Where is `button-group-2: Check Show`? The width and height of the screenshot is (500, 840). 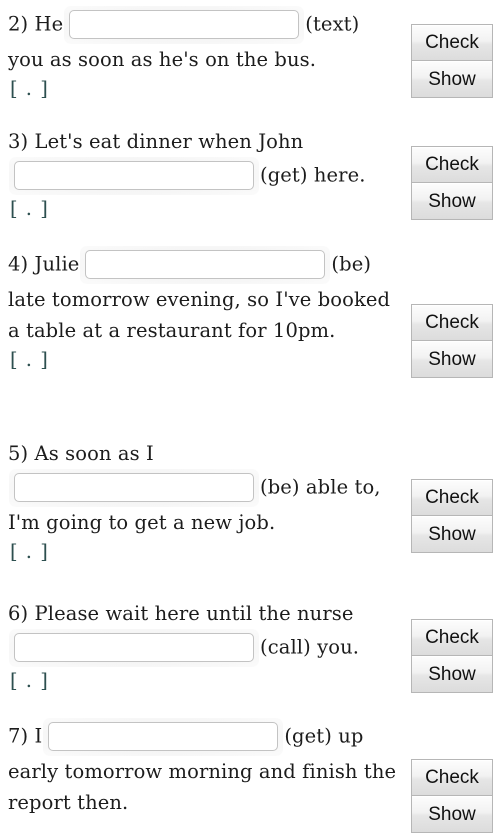 button-group-2: Check Show is located at coordinates (452, 61).